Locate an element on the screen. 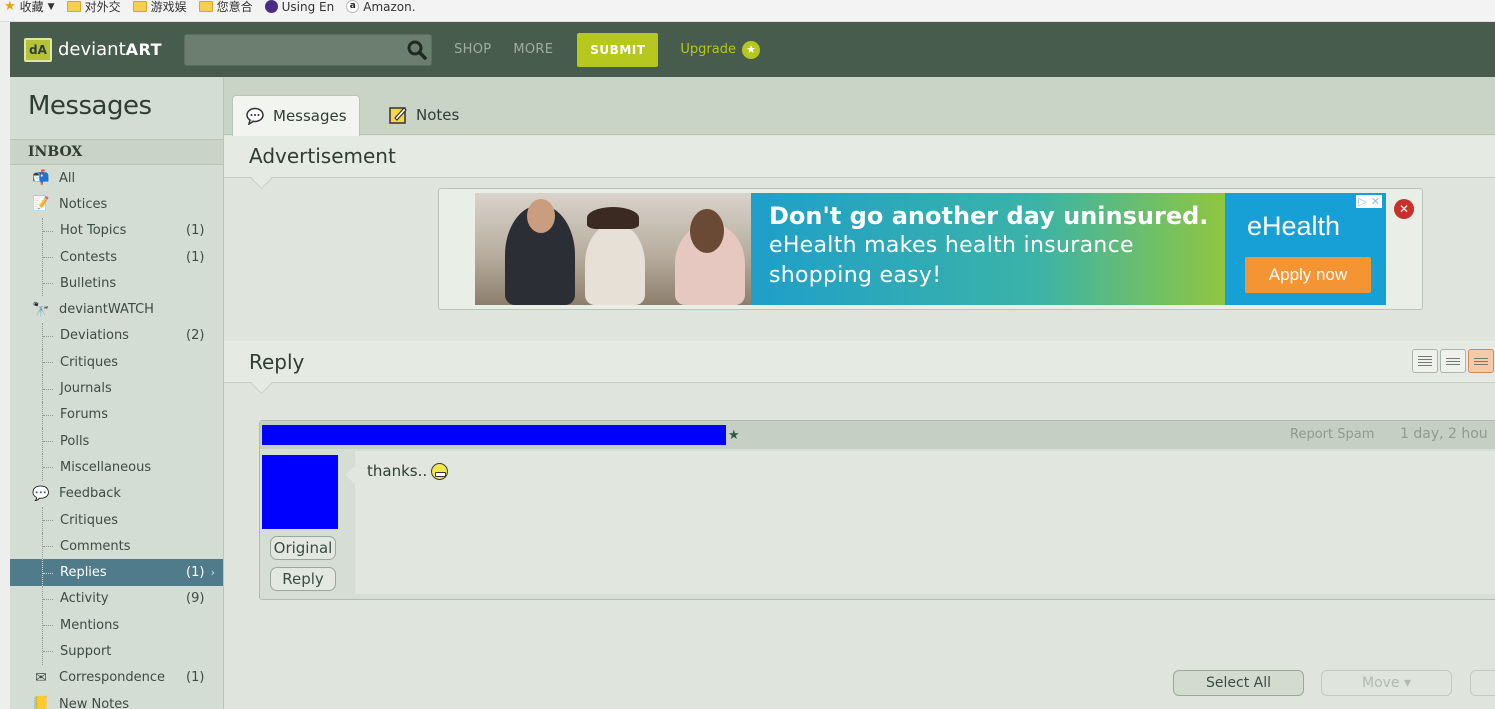  select-all-button: Select All is located at coordinates (1238, 683).